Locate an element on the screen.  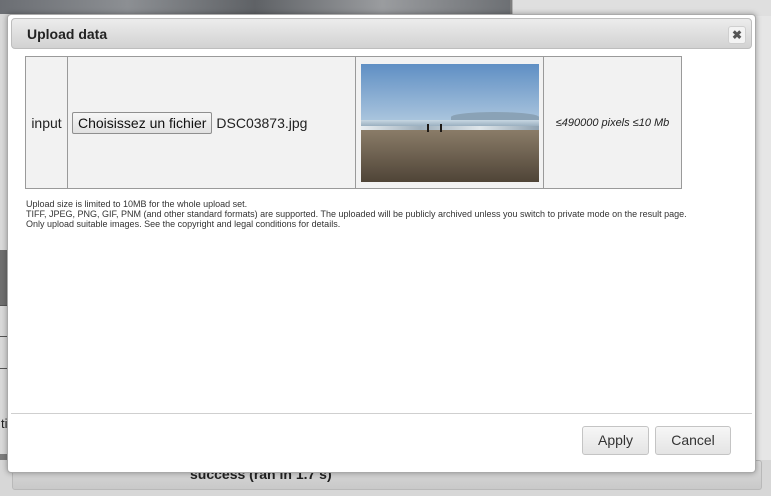
dialog-title: Upload data is located at coordinates (67, 34).